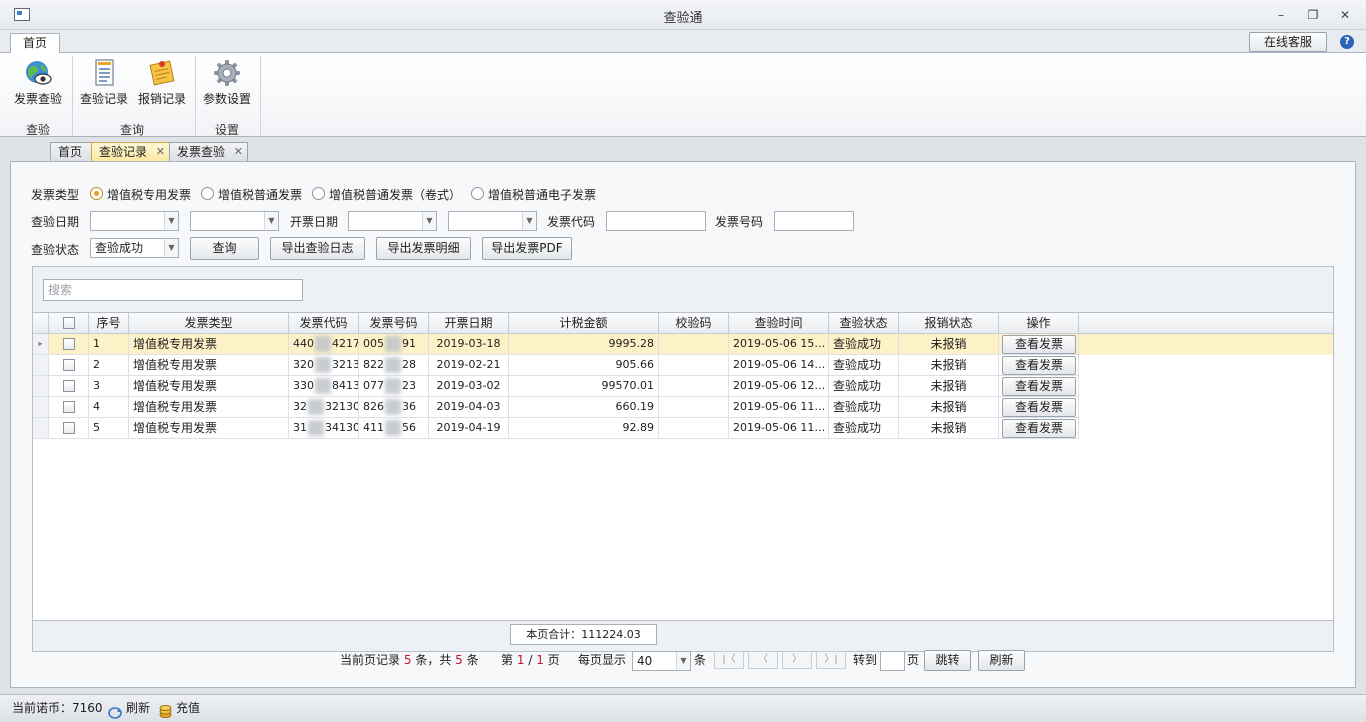 This screenshot has width=1366, height=722. Describe the element at coordinates (1345, 15) in the screenshot. I see `close-button: ✕` at that location.